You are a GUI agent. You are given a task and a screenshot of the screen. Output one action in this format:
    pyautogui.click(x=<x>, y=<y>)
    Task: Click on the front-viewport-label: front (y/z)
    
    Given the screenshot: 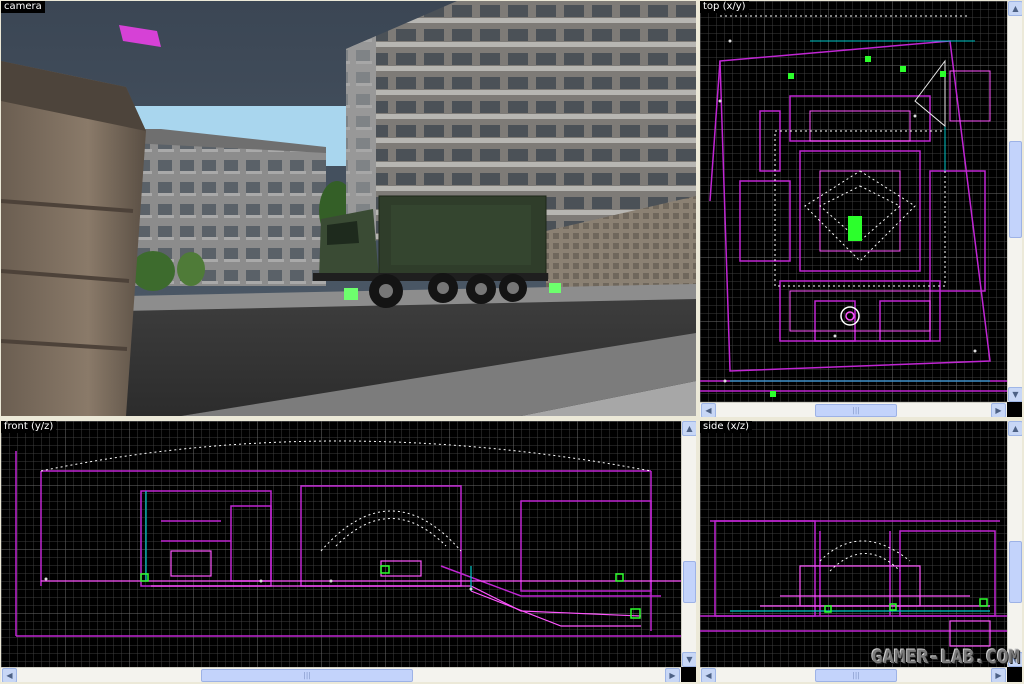 What is the action you would take?
    pyautogui.click(x=29, y=427)
    